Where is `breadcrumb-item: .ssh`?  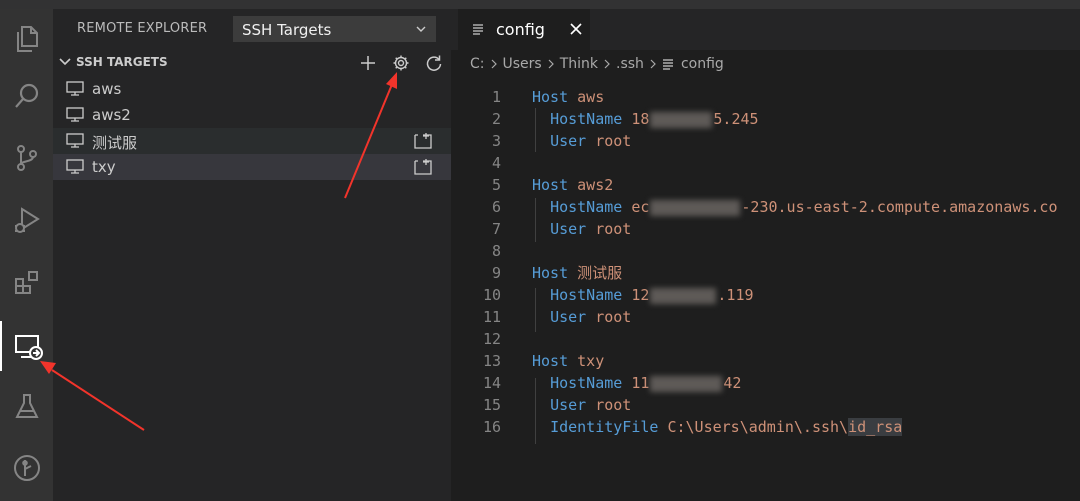
breadcrumb-item: .ssh is located at coordinates (630, 64).